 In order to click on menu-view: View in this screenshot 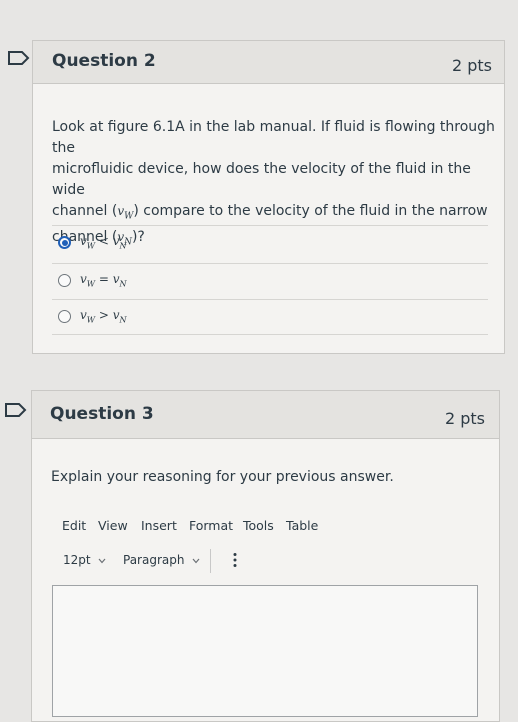, I will do `click(113, 525)`.